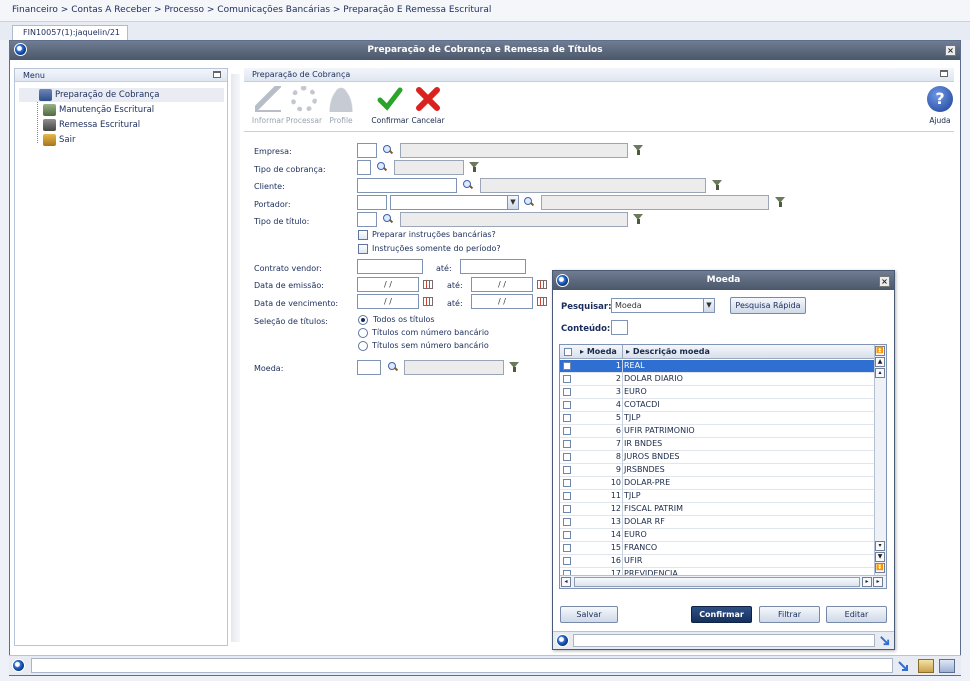  Describe the element at coordinates (947, 666) in the screenshot. I see `chat-icon` at that location.